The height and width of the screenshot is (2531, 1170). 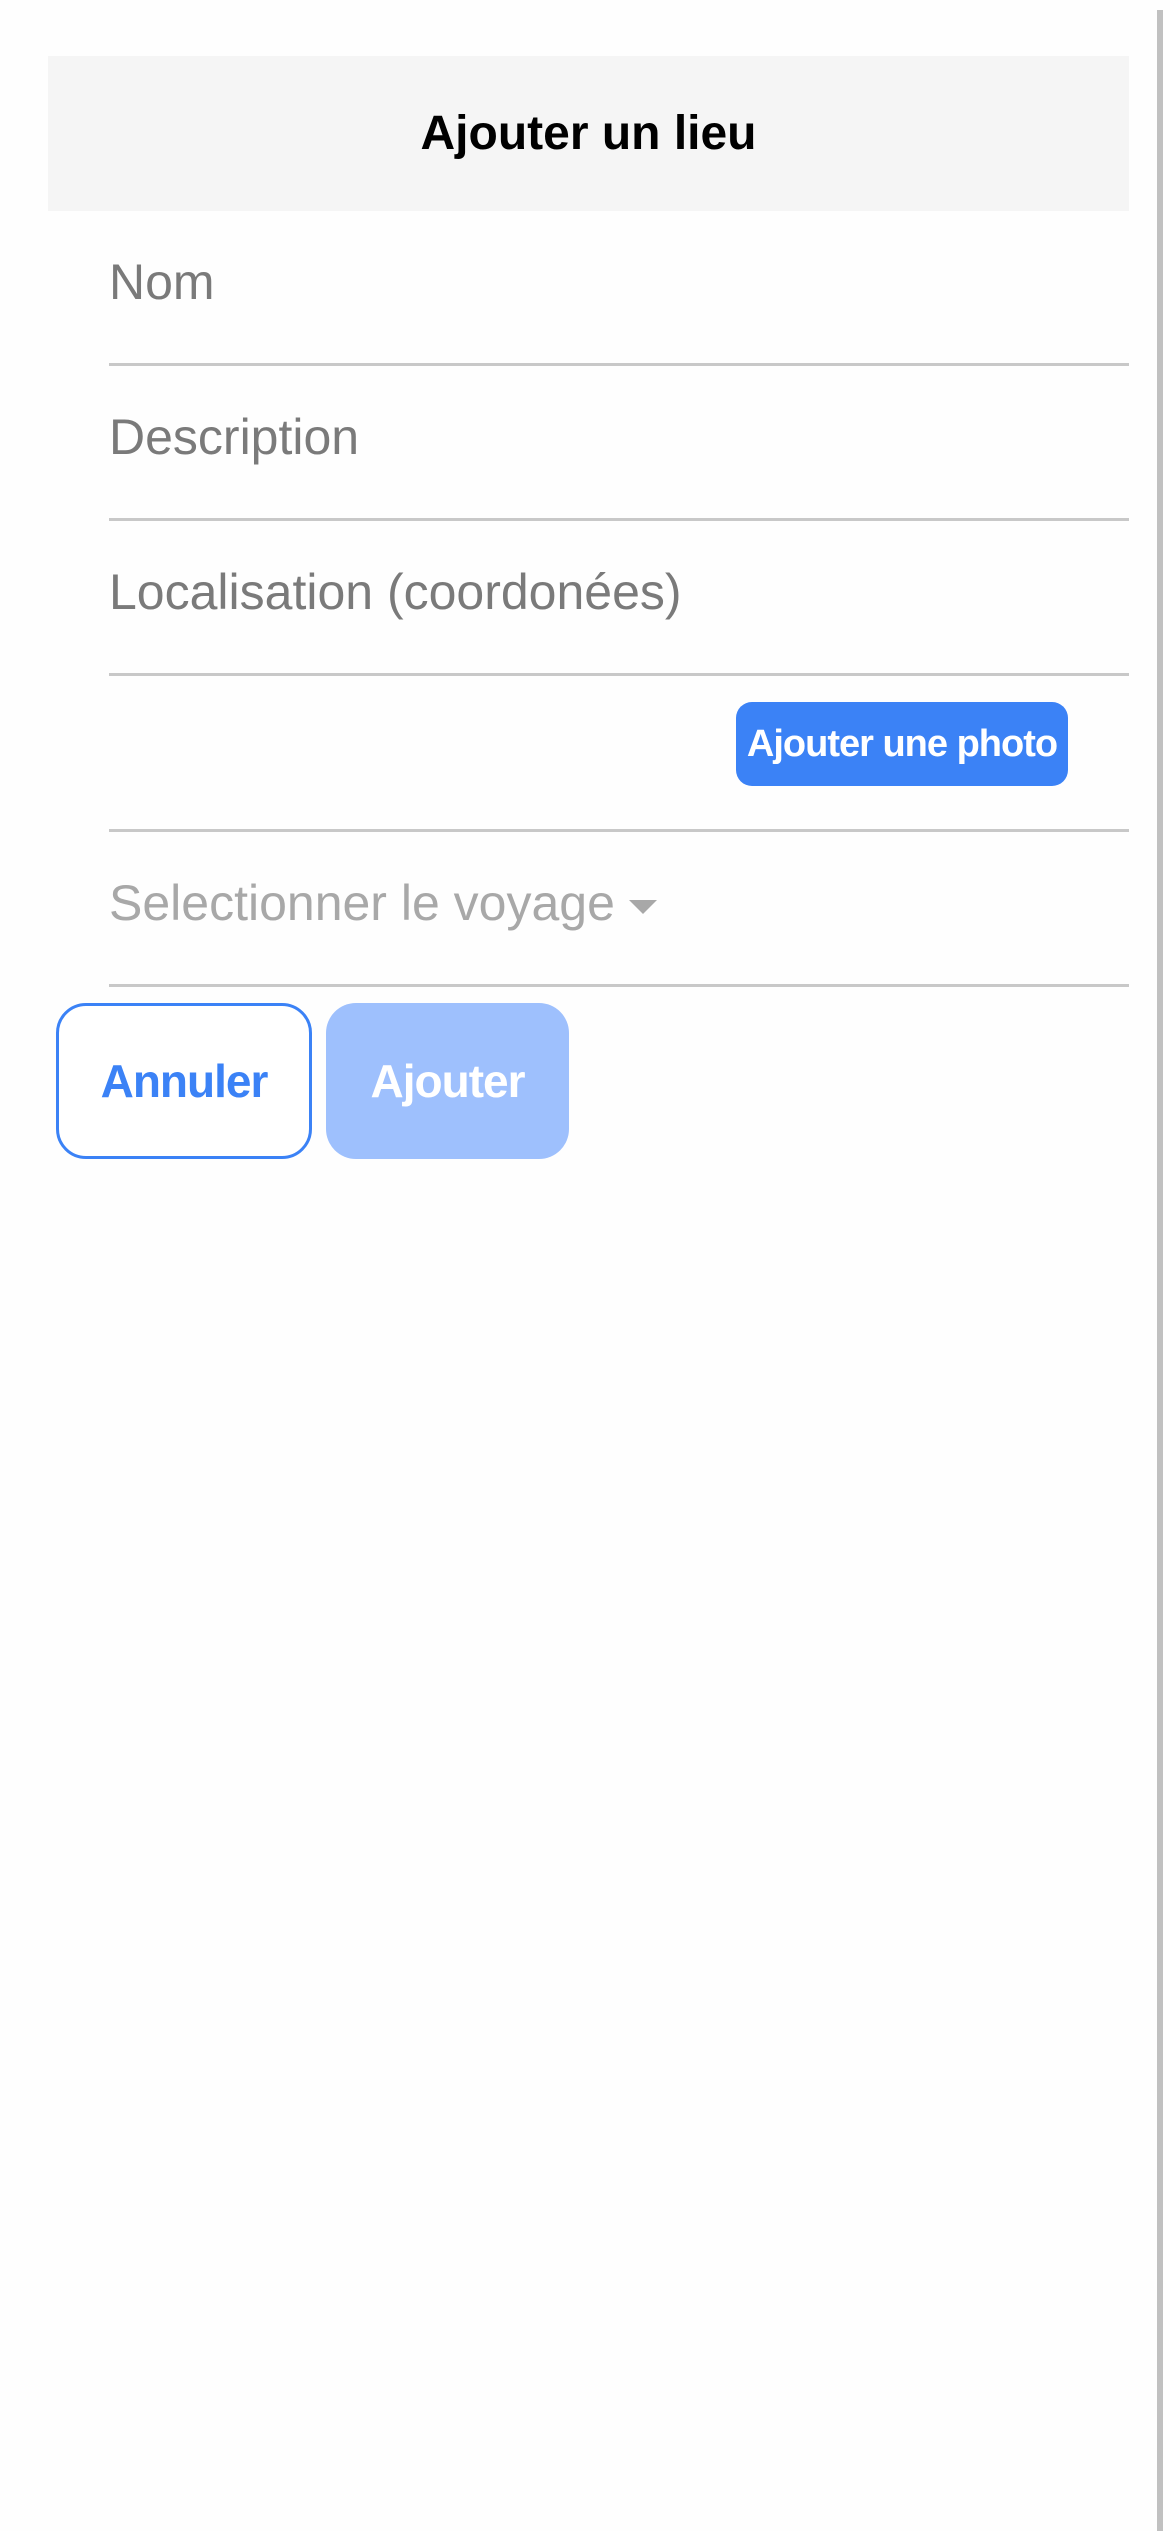 I want to click on name-input: Nom, so click(x=619, y=288).